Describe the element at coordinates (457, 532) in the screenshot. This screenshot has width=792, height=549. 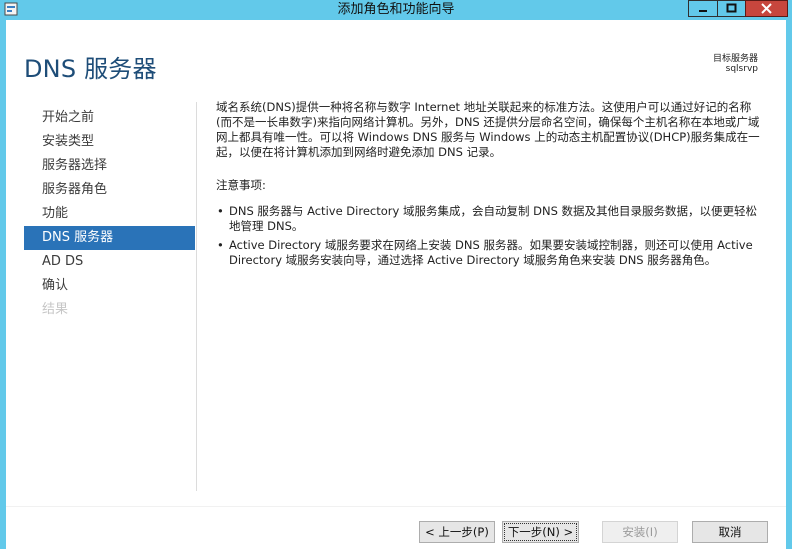
I see `previous-button: < 上一步(P)` at that location.